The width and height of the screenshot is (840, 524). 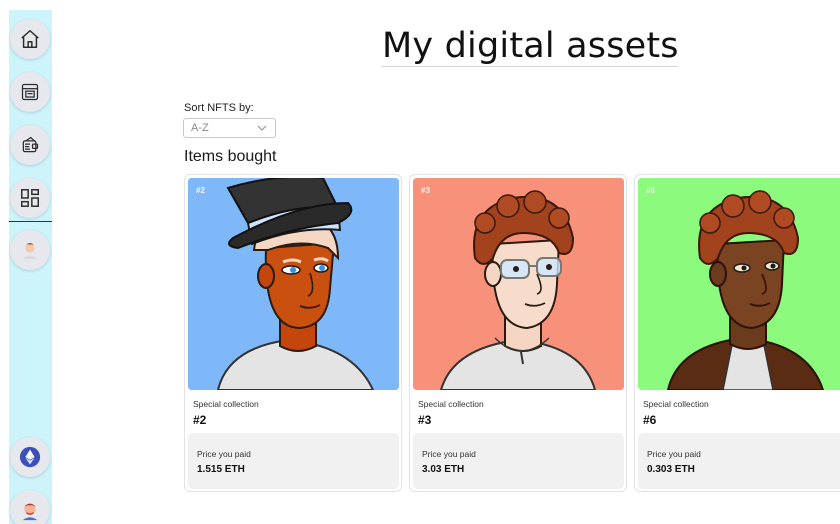 What do you see at coordinates (293, 461) in the screenshot?
I see `price-box: Price you paid 1.515 ETH` at bounding box center [293, 461].